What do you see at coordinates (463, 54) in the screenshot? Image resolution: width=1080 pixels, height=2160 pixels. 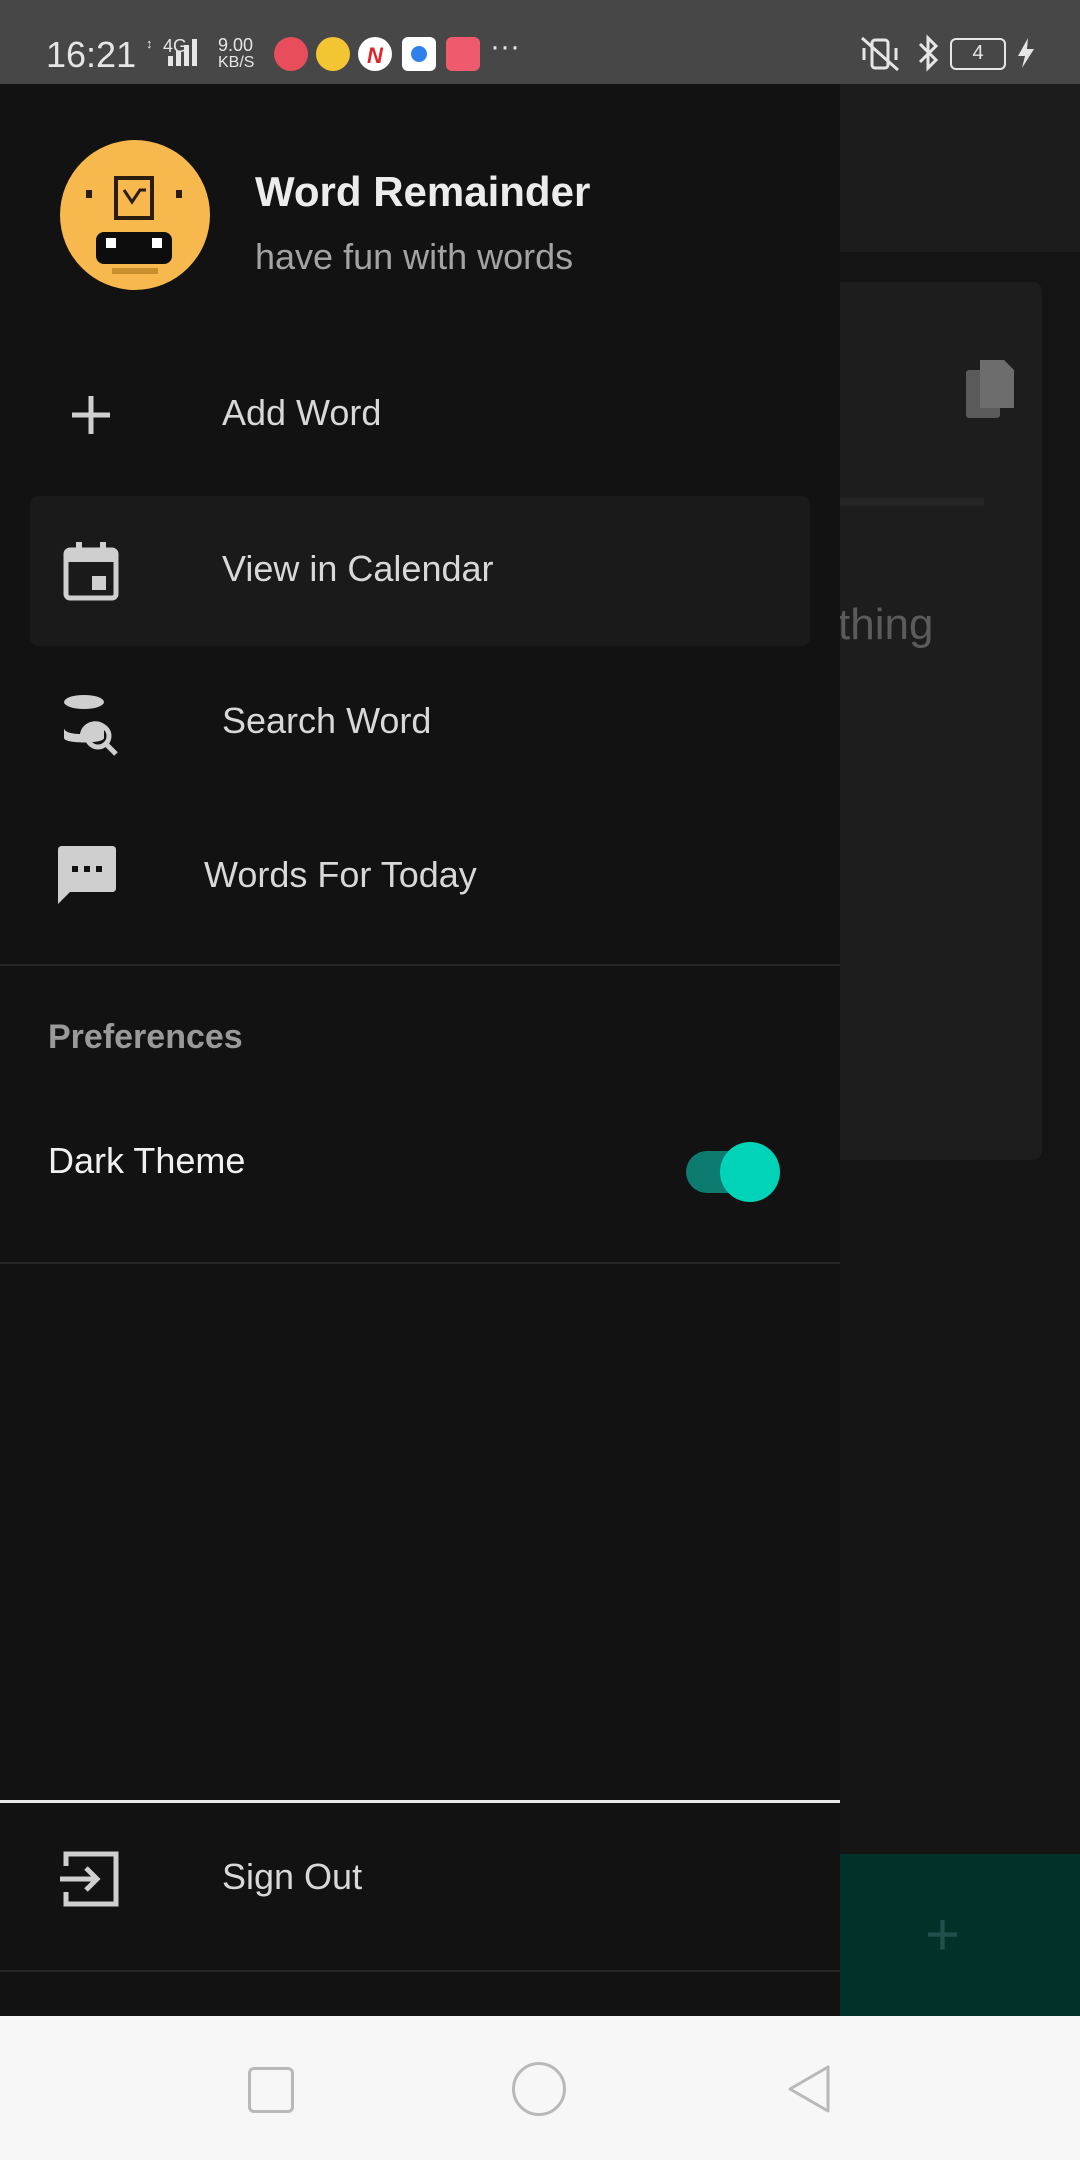 I see `notification-editor-icon` at bounding box center [463, 54].